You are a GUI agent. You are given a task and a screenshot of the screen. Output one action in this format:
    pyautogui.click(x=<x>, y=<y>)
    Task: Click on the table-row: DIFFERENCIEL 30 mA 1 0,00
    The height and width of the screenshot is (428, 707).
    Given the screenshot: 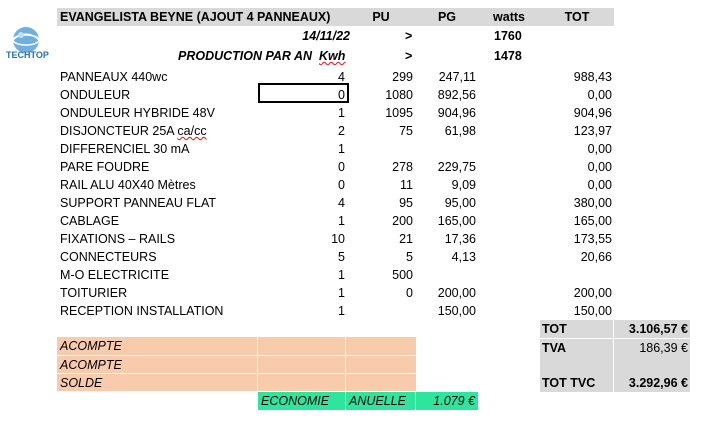 What is the action you would take?
    pyautogui.click(x=353, y=149)
    